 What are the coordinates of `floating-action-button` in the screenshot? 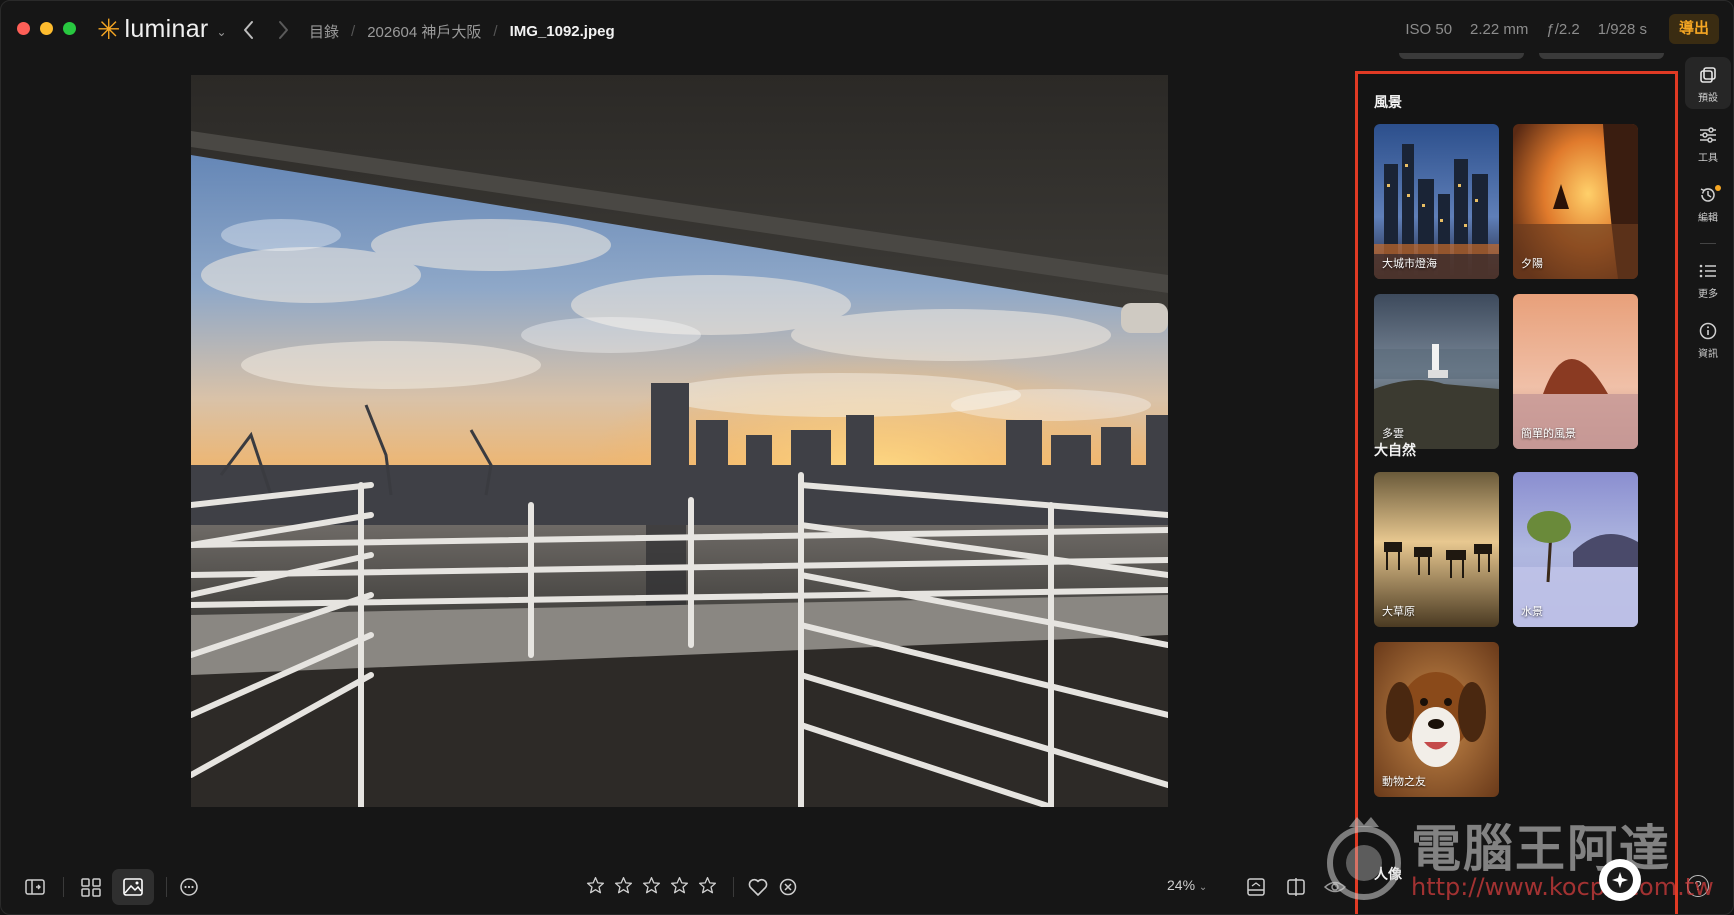 It's located at (1620, 880).